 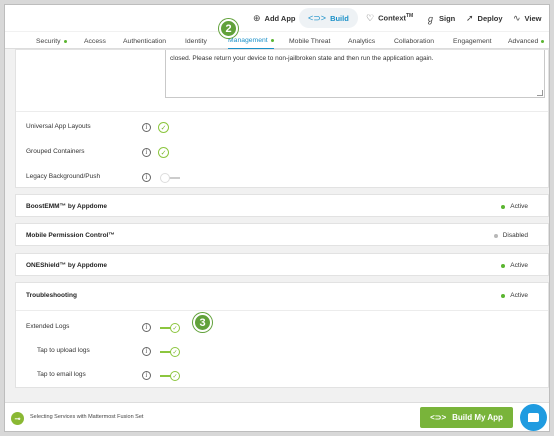 I want to click on universal-app-layouts-checkbox: ✓, so click(x=163, y=127).